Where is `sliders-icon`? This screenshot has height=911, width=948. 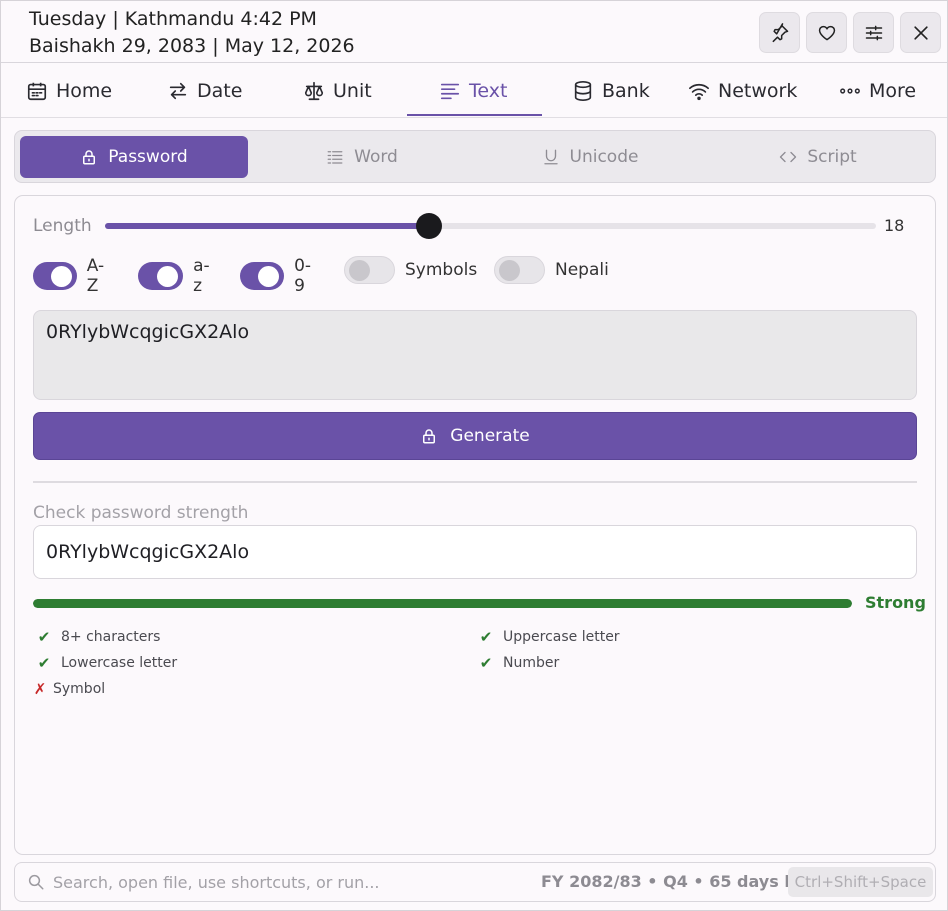 sliders-icon is located at coordinates (873, 32).